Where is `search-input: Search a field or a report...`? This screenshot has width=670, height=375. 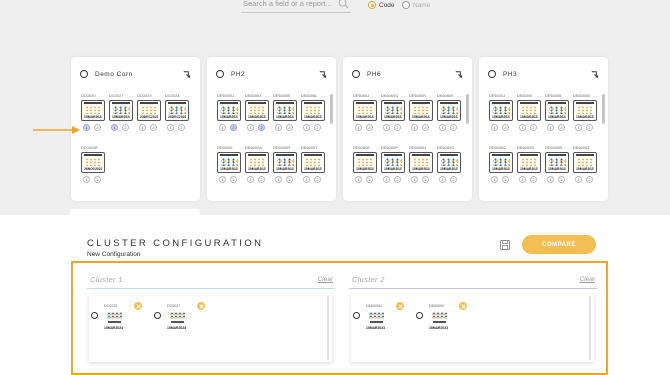
search-input: Search a field or a report... is located at coordinates (287, 4).